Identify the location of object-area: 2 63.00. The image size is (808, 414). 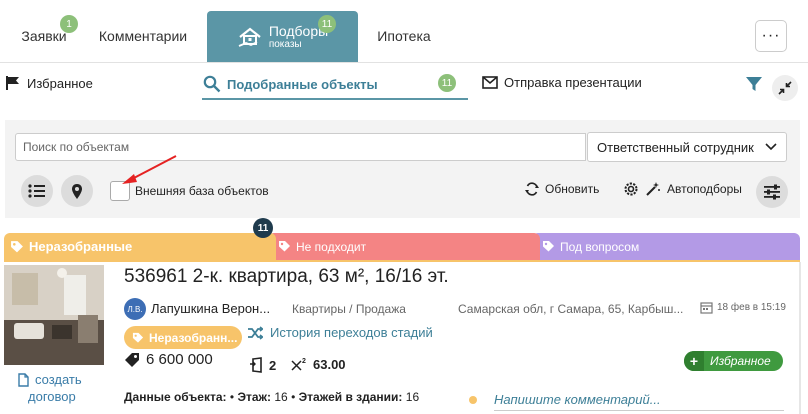
(318, 364).